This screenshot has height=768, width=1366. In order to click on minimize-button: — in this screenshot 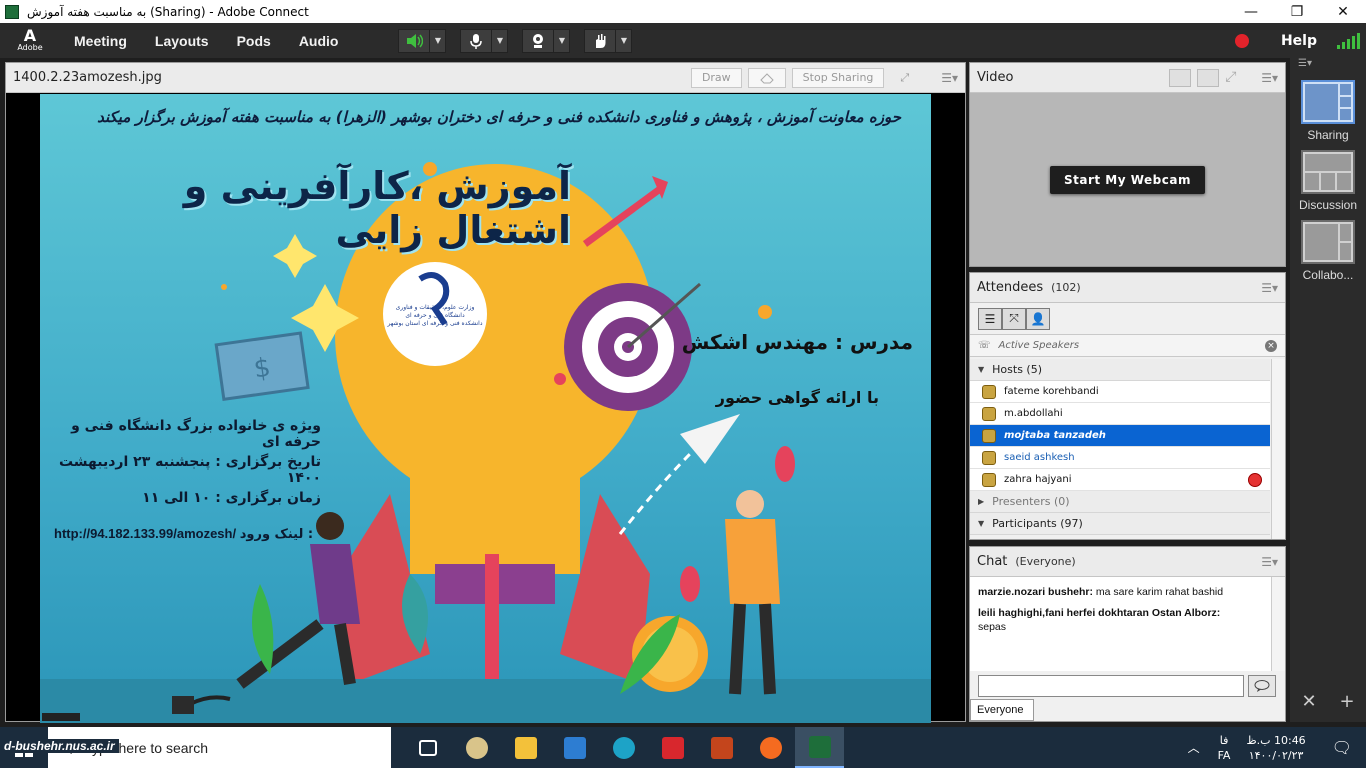, I will do `click(1251, 11)`.